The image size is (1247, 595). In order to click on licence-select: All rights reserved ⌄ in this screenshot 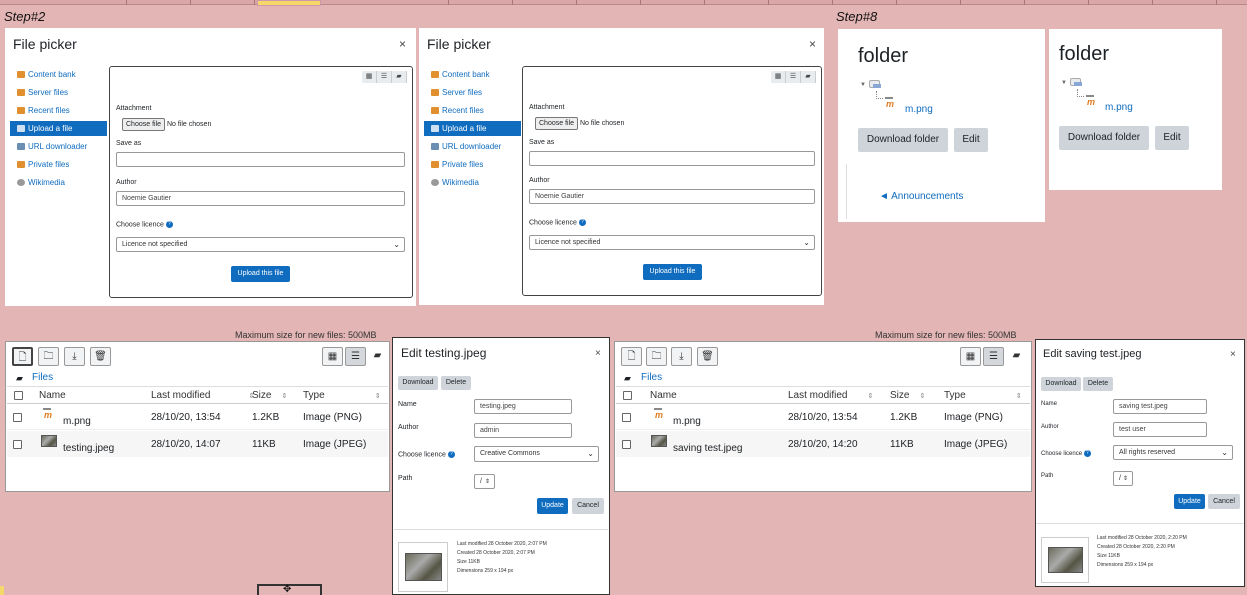, I will do `click(1173, 452)`.